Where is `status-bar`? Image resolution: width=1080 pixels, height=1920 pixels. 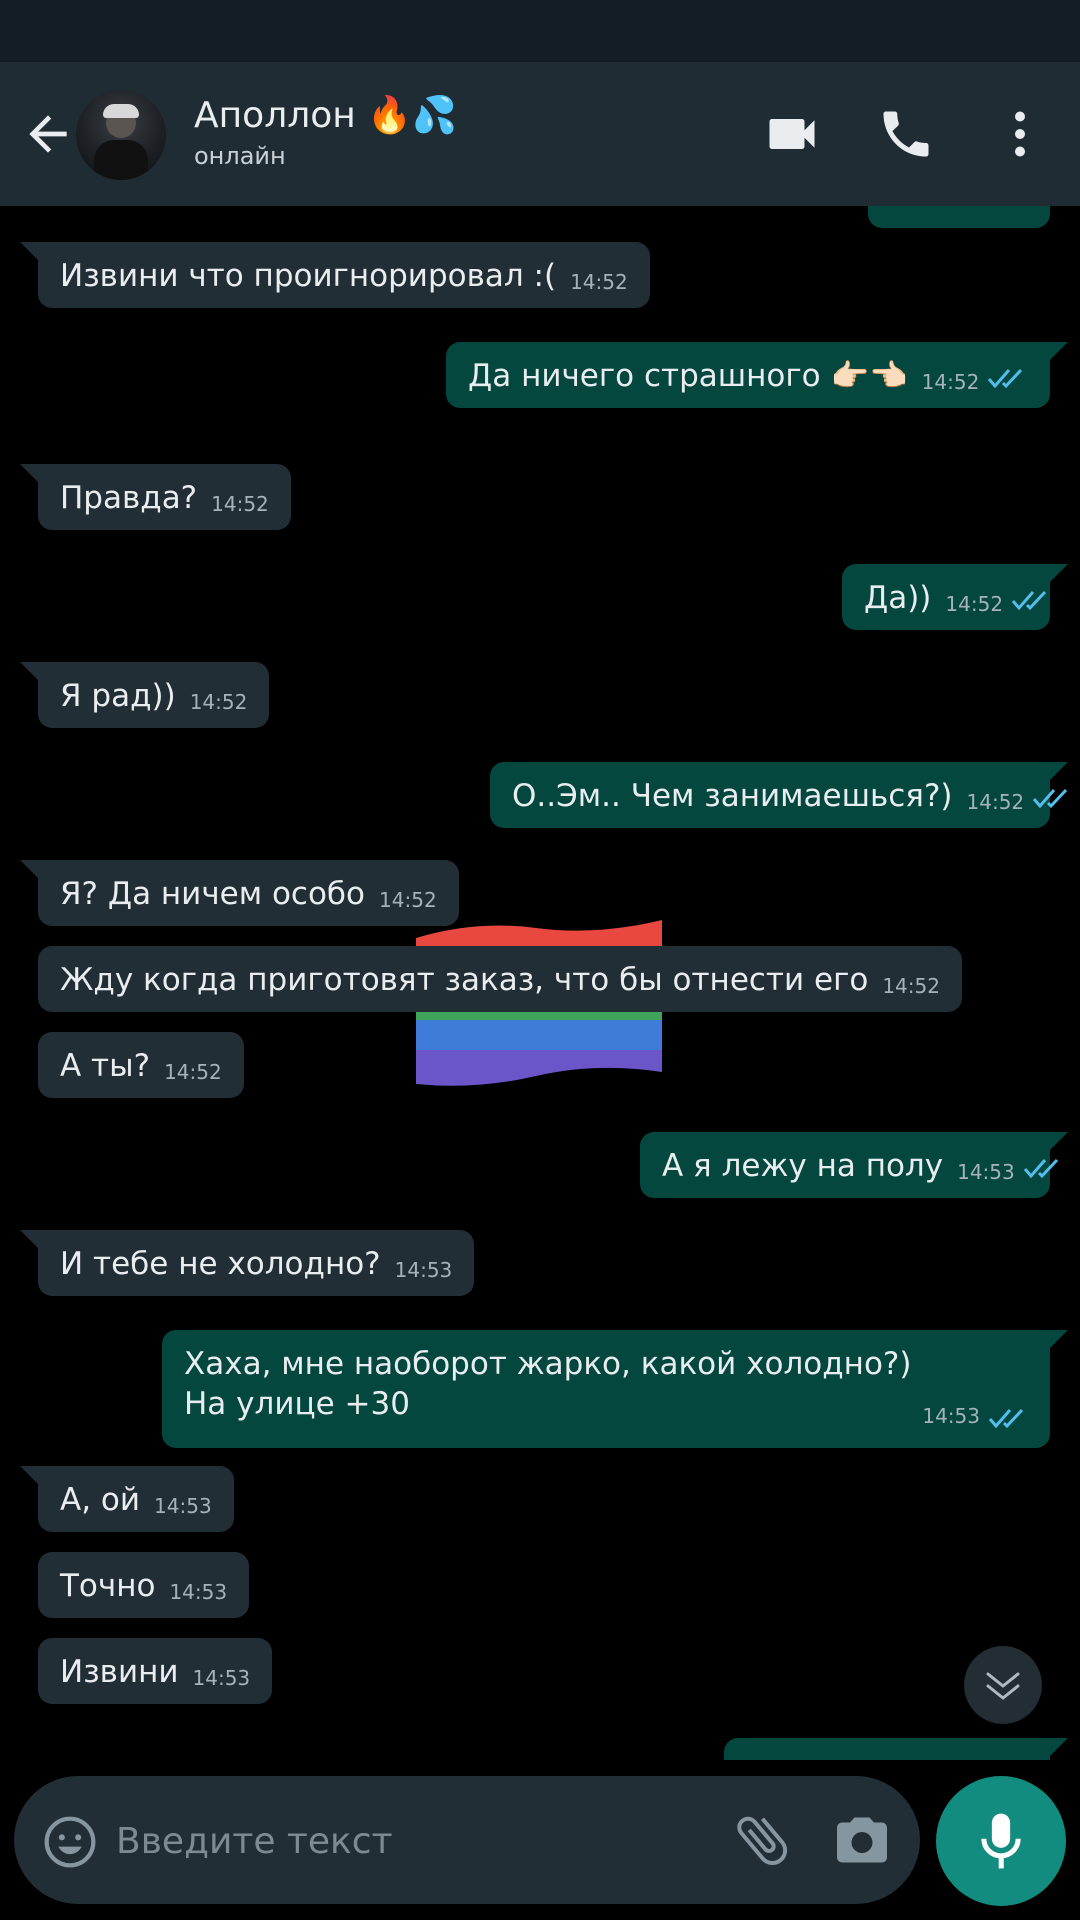
status-bar is located at coordinates (540, 31).